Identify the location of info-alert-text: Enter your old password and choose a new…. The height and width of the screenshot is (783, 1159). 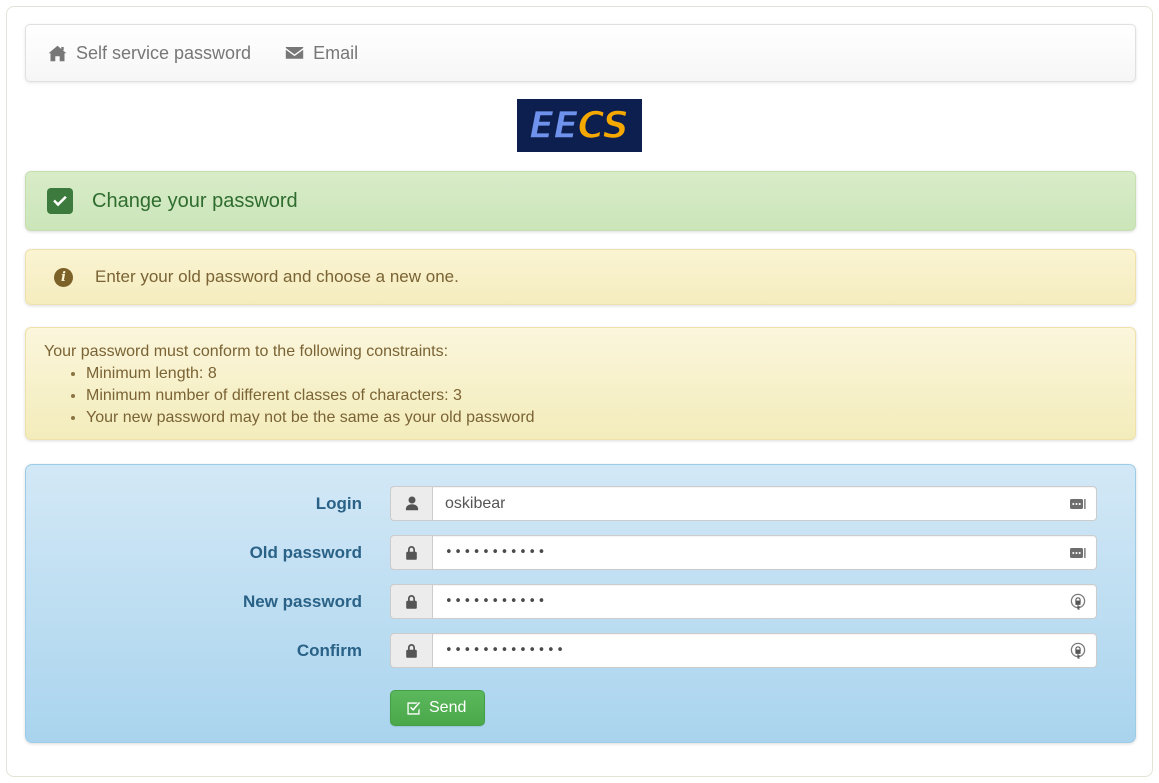
(277, 276).